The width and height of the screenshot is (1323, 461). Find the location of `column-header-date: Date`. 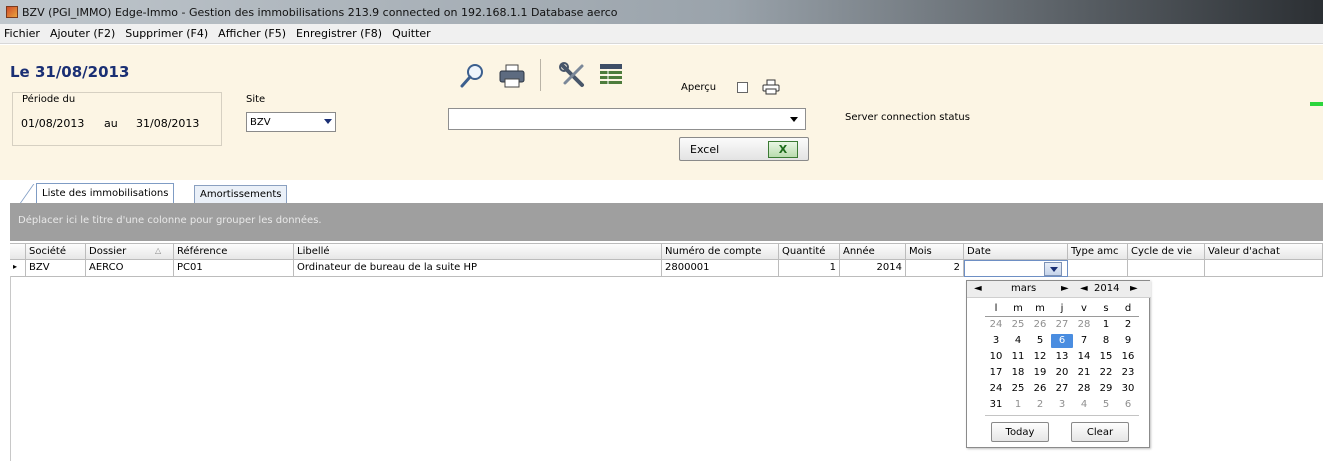

column-header-date: Date is located at coordinates (1016, 251).